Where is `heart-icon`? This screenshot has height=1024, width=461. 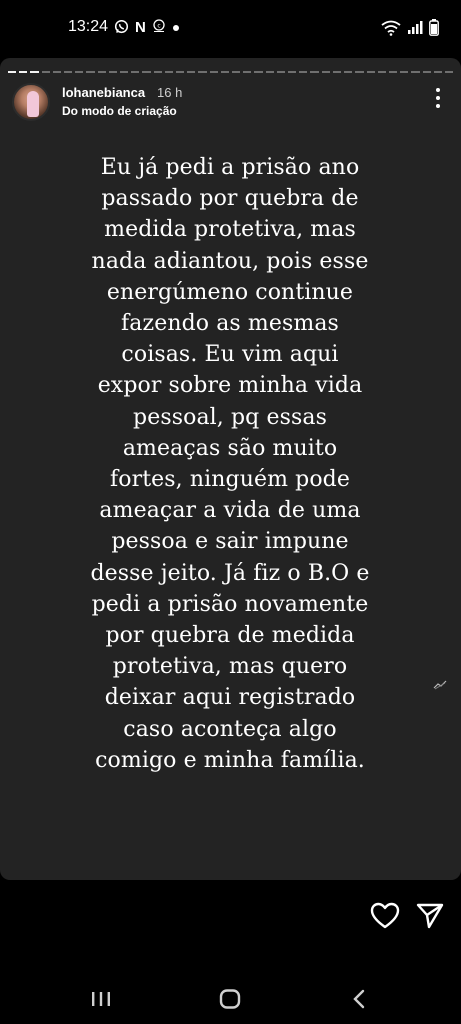
heart-icon is located at coordinates (385, 916).